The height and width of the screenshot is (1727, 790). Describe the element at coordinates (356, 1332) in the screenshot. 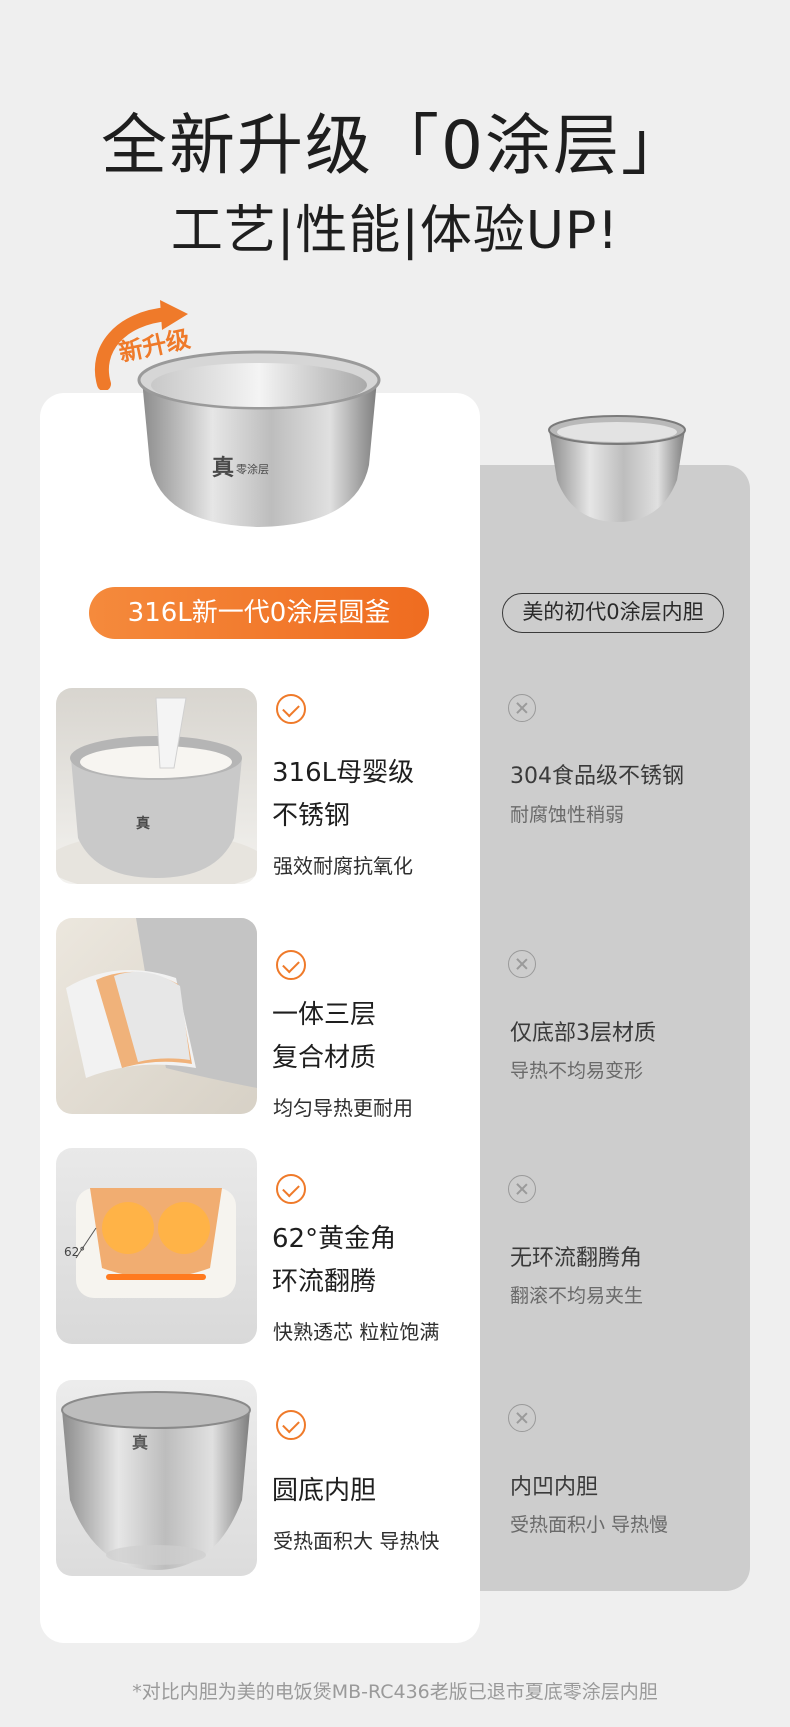

I see `feature-desc: 快熟透芯 粒粒饱满` at that location.